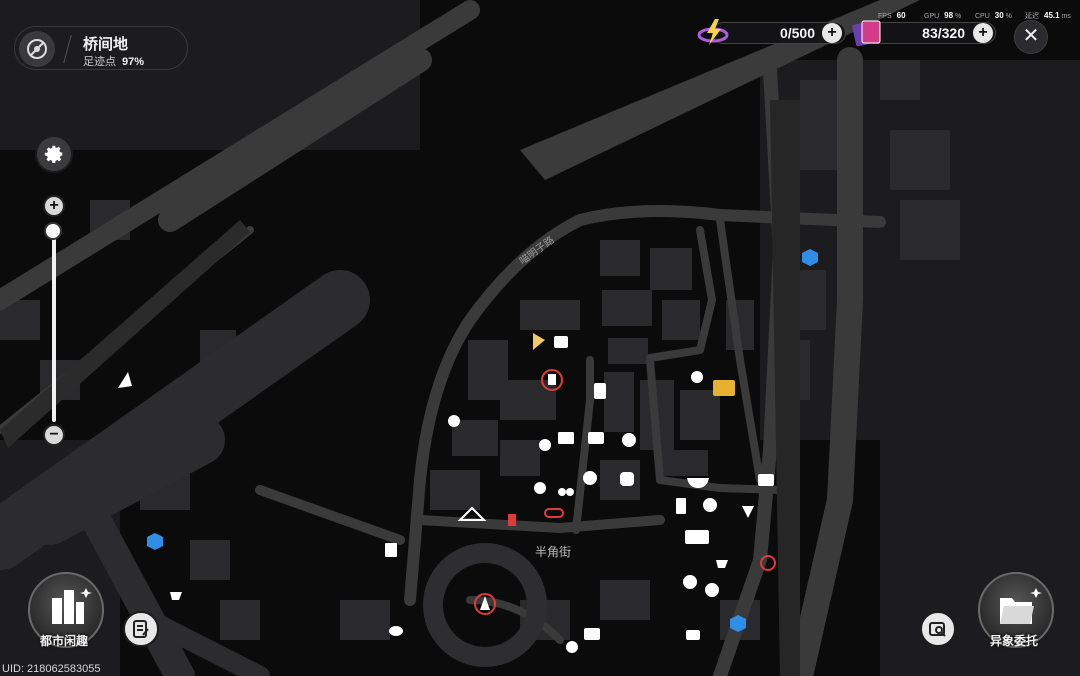  Describe the element at coordinates (592, 634) in the screenshot. I see `cake-icon` at that location.